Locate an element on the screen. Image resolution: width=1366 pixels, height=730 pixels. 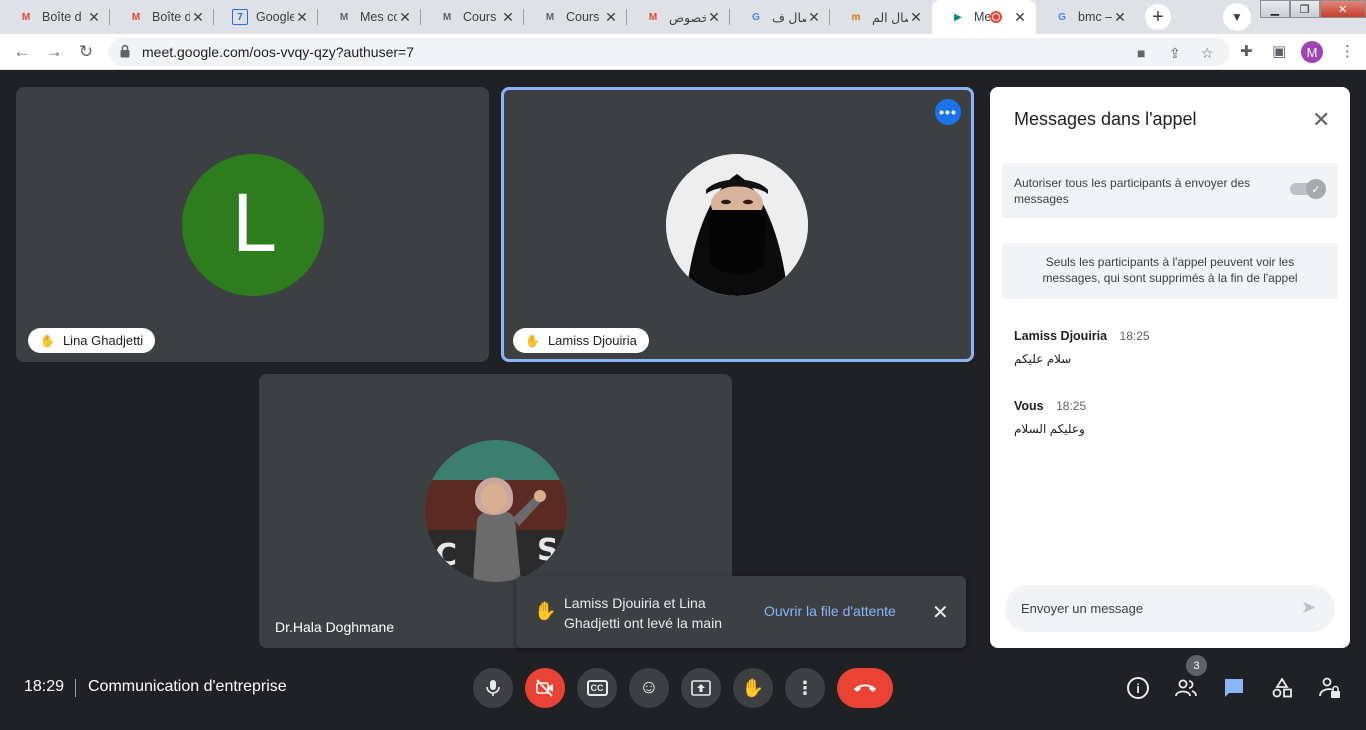
browser-tab: M بخصوص ✕ is located at coordinates (678, 17).